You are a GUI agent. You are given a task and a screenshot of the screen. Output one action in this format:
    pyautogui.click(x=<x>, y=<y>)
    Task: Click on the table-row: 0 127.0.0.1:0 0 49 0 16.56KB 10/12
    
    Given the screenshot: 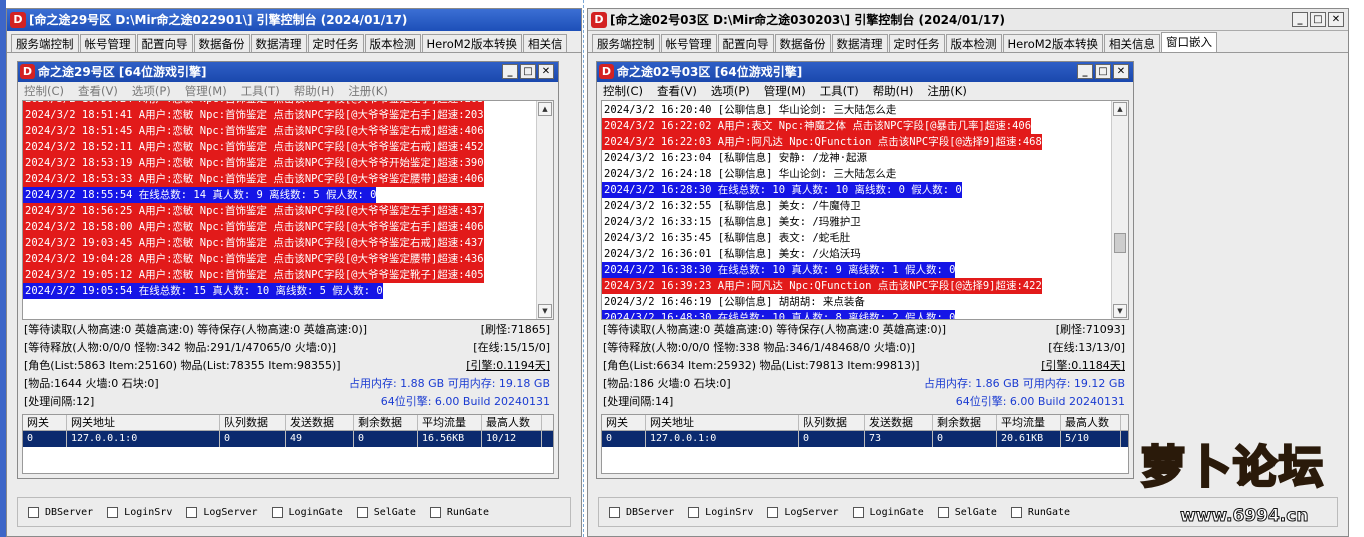 What is the action you would take?
    pyautogui.click(x=288, y=439)
    